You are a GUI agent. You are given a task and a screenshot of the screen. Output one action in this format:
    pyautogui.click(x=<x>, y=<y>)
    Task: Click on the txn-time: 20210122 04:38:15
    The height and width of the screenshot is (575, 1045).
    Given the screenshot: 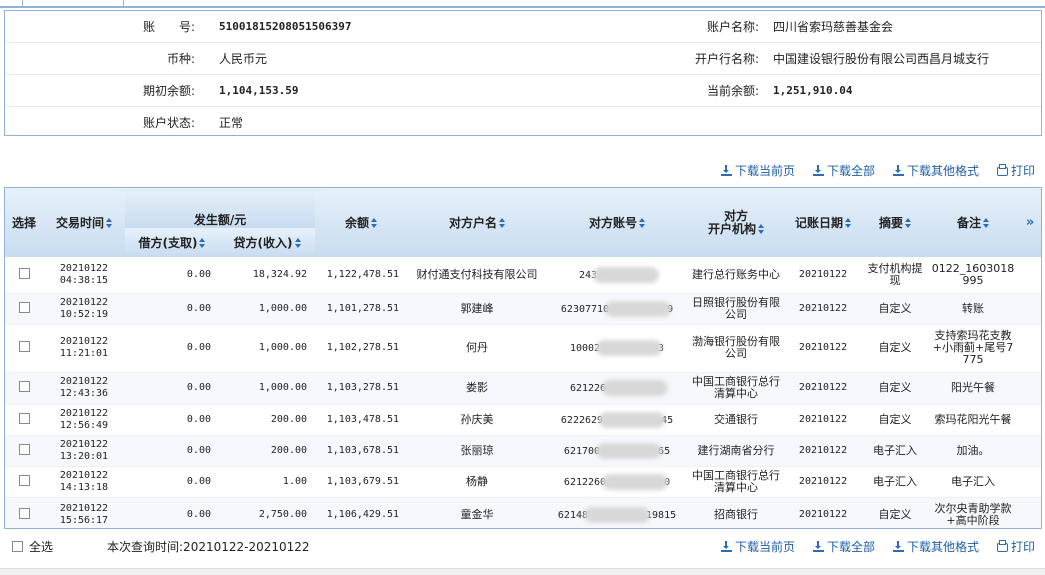 What is the action you would take?
    pyautogui.click(x=84, y=275)
    